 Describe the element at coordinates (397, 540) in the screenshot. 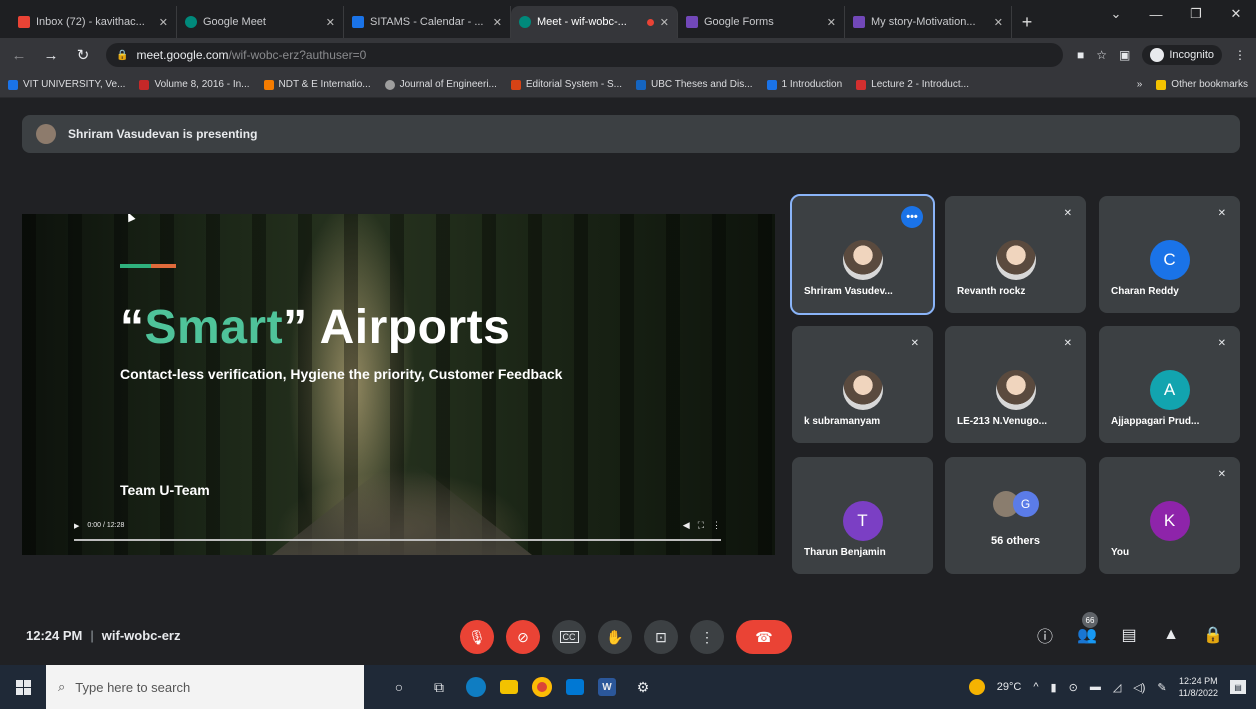

I see `video-progress-bar` at that location.